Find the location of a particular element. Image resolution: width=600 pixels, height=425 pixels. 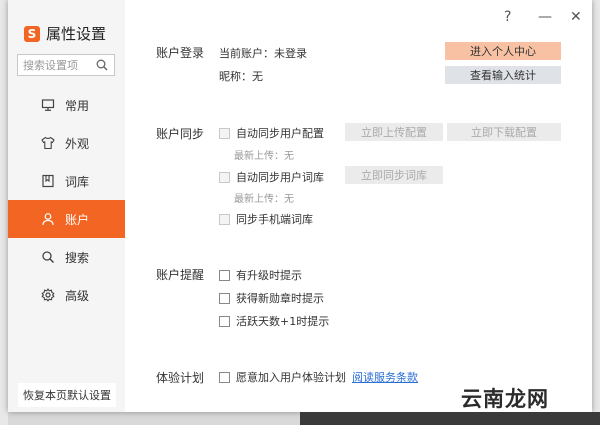

sidebar-item-appearance: 外观 is located at coordinates (66, 143).